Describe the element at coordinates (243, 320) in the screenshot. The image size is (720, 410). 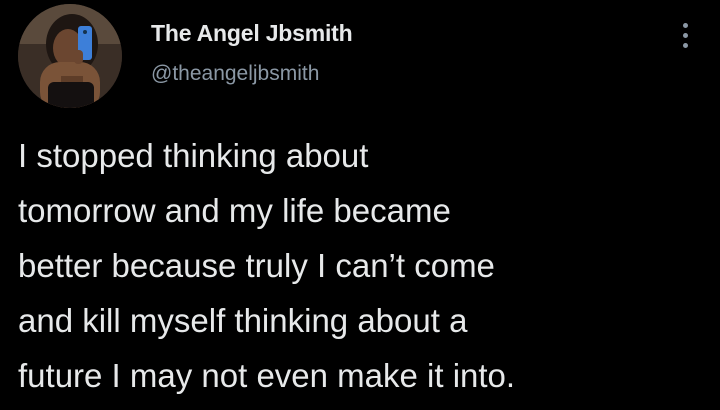
I see `tweet-text-line: and kill myself thinking about a` at that location.